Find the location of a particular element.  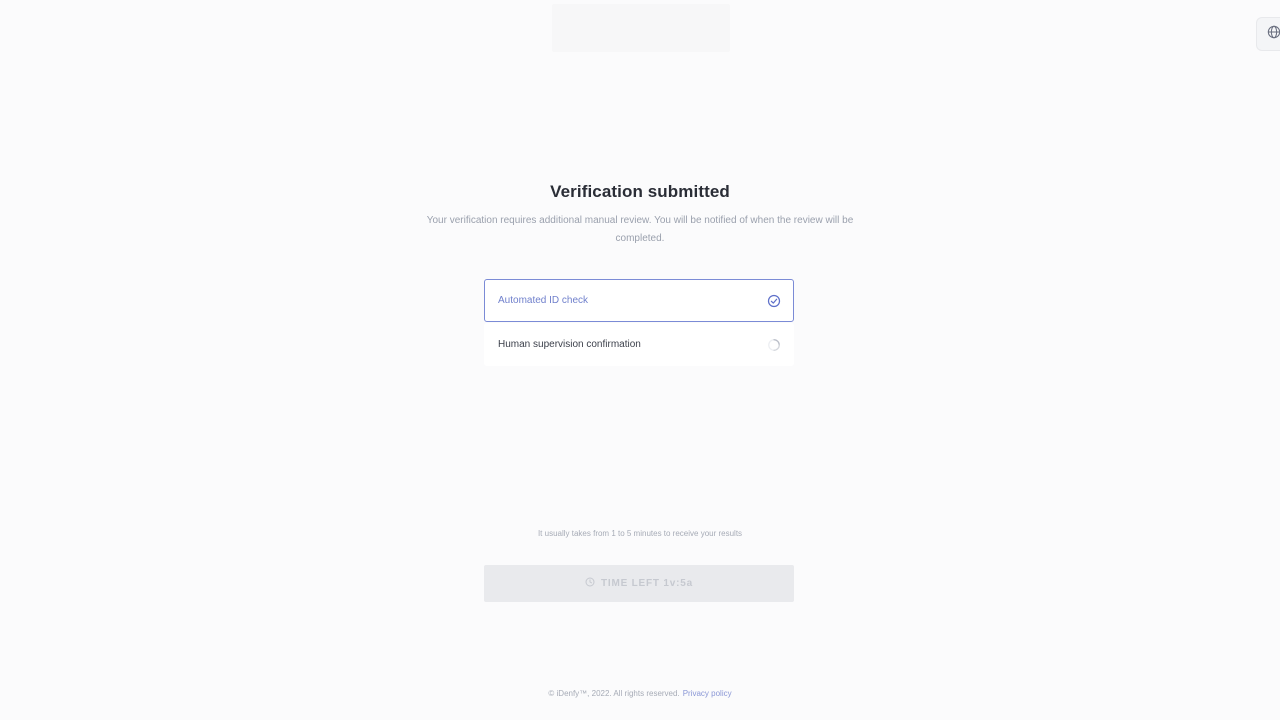

step-automated-id-check: Automated ID check is located at coordinates (639, 300).